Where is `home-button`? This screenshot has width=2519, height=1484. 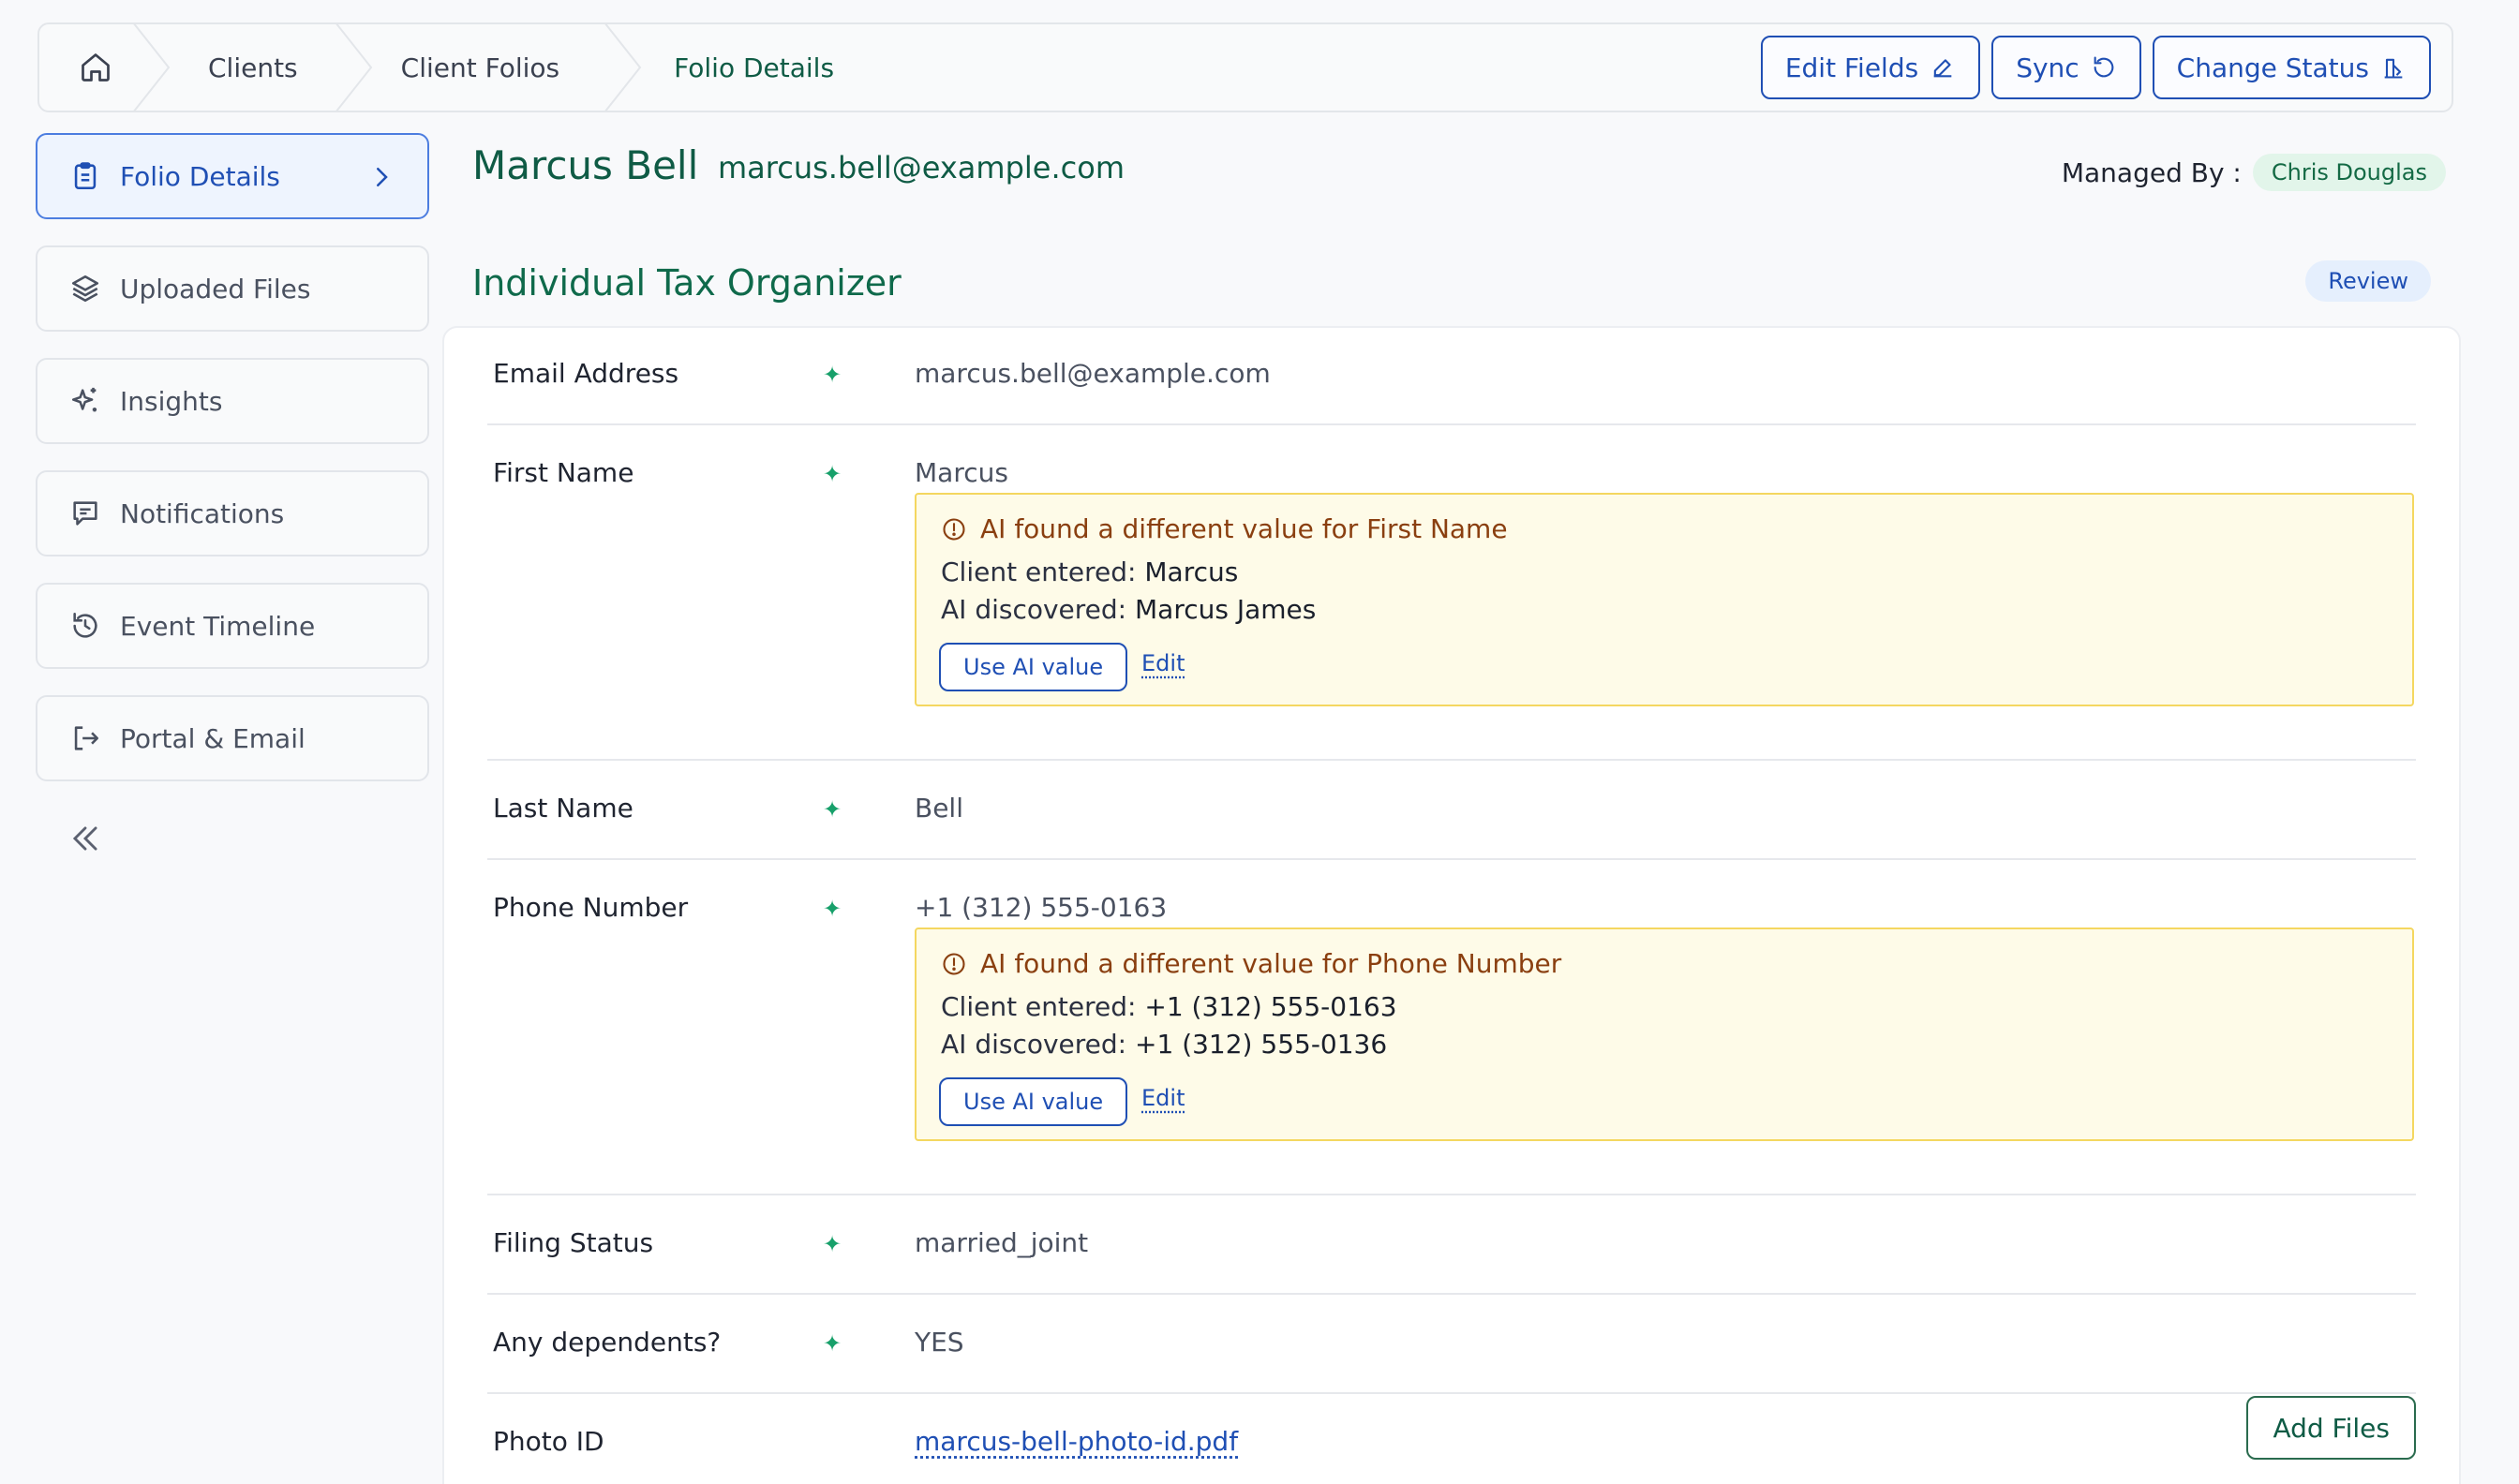
home-button is located at coordinates (95, 67).